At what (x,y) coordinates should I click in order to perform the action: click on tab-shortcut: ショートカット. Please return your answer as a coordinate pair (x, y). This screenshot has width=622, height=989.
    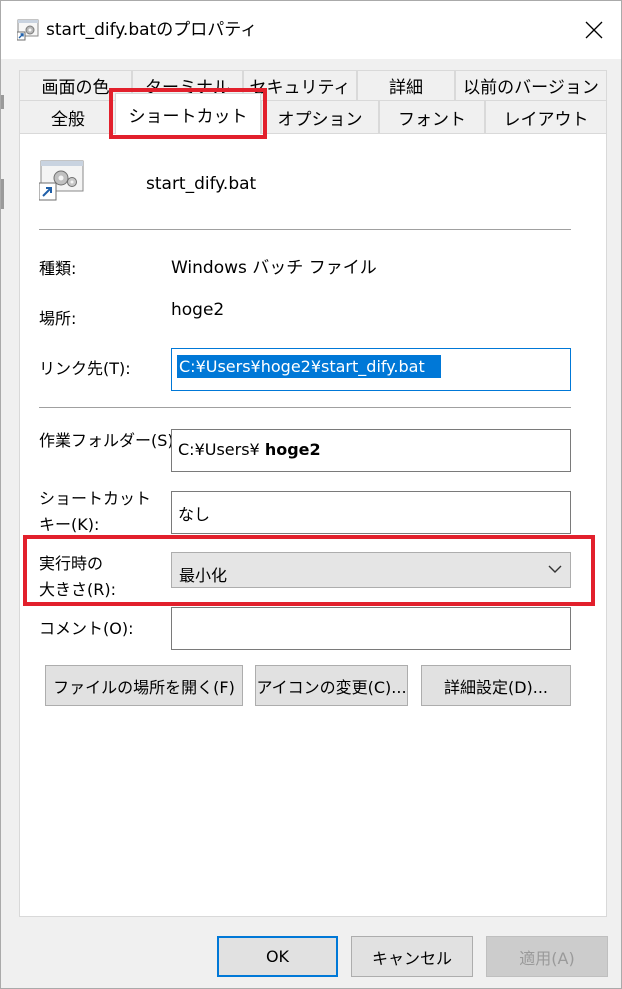
    Looking at the image, I should click on (188, 113).